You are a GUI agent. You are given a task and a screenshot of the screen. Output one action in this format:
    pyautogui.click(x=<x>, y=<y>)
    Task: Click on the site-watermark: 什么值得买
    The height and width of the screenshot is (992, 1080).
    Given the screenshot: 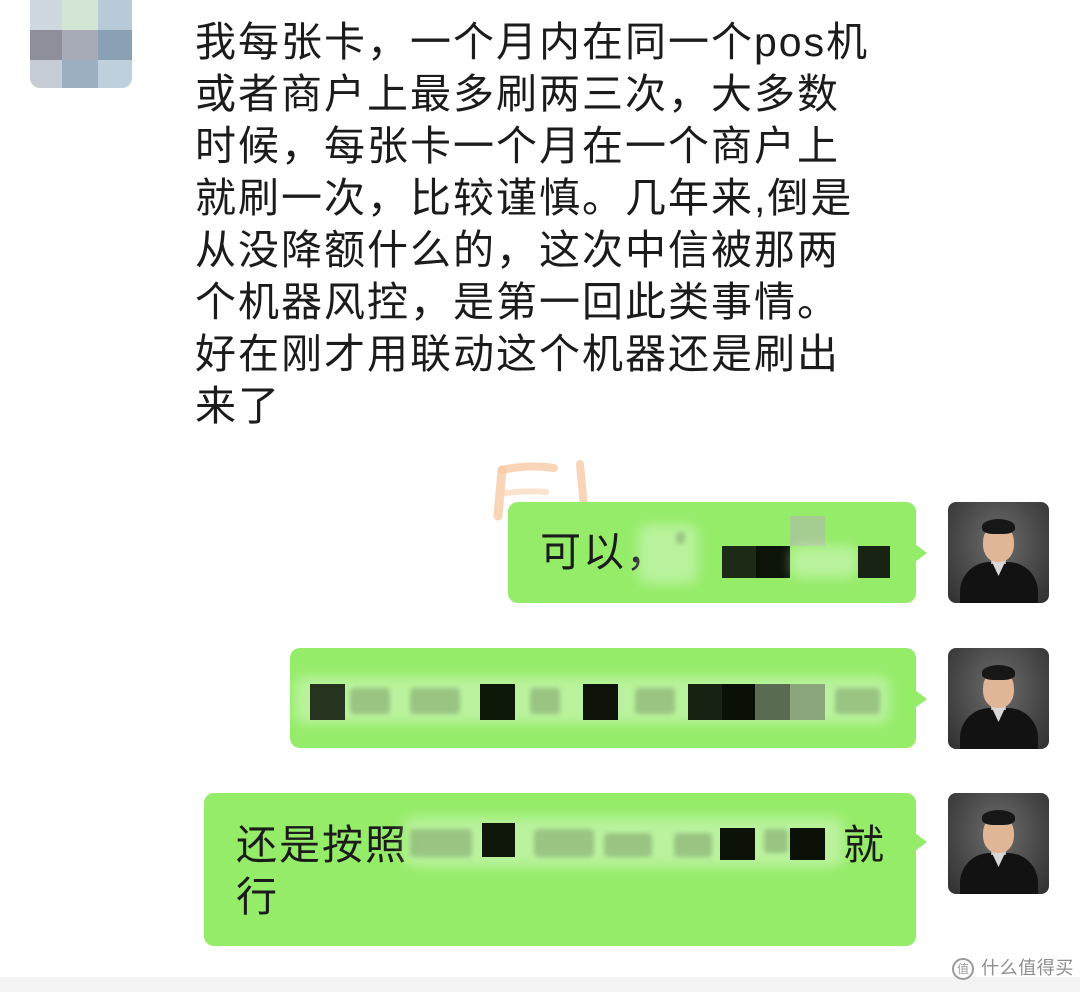 What is the action you would take?
    pyautogui.click(x=1027, y=968)
    